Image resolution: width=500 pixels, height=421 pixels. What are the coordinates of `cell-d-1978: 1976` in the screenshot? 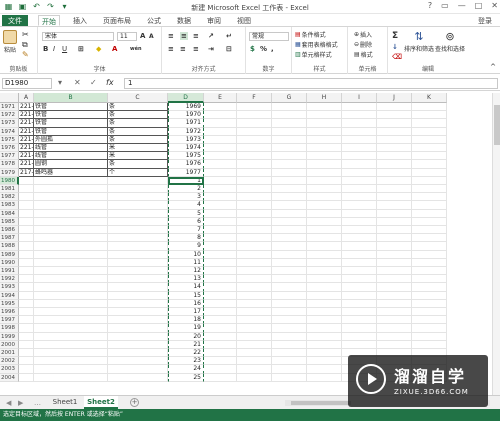 It's located at (186, 164).